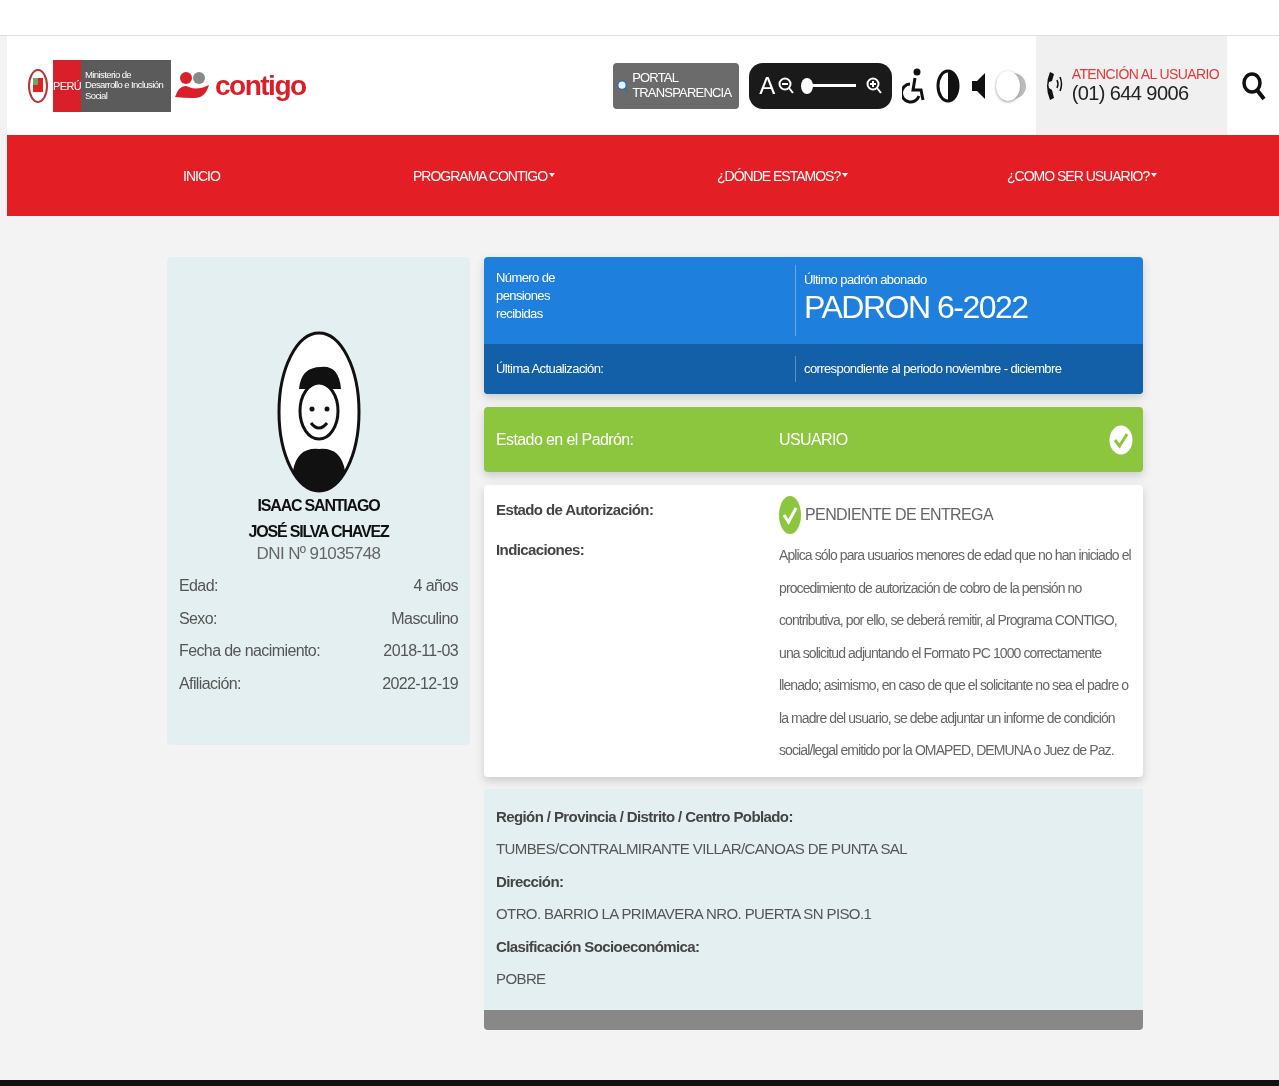  What do you see at coordinates (955, 653) in the screenshot?
I see `notes-text: Aplica sólo para usuarios menores de edad que no han iniciado el procedimiento de autorización de cobro de la pensión no contributiva, por ello, se deberá remitir, al Programa CONTIGO, una solicitud adjuntando el Formato PC 1000 correctamente llenado; asimismo, en caso de que el solicitante no sea el padre o la madre del usuario, se debe adjuntar un informe de condición social/legal emitido por la OMAPED, DEMUNA o Juez de Paz.` at bounding box center [955, 653].